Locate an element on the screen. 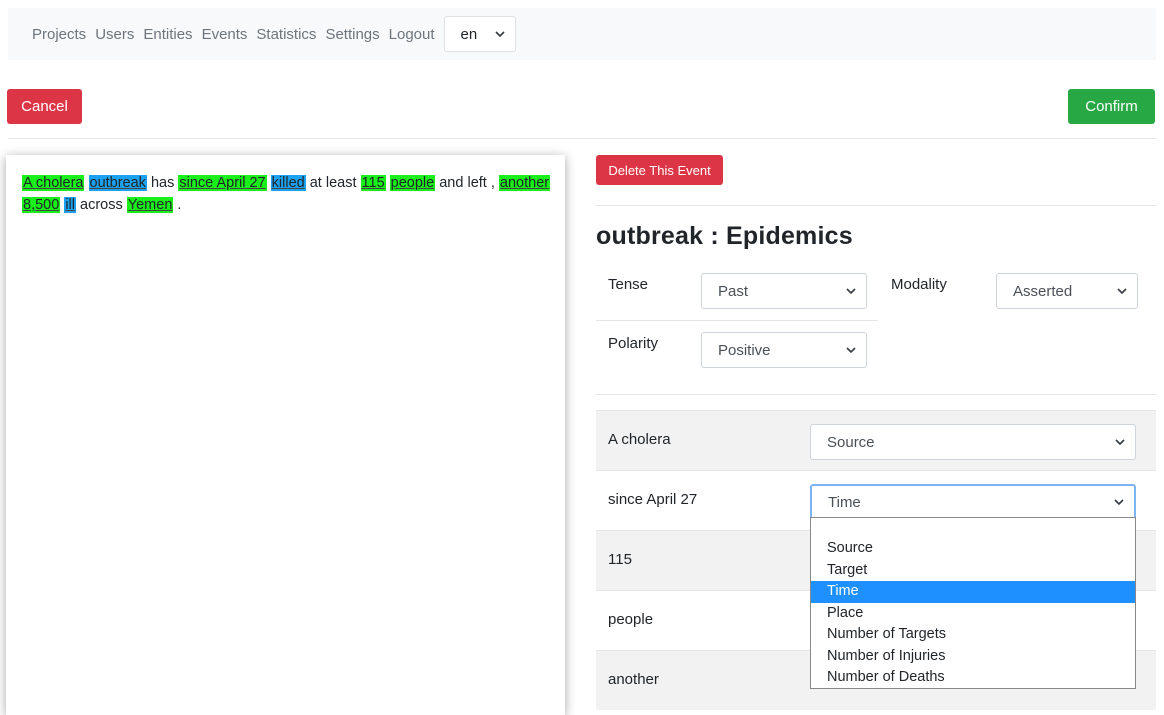 The height and width of the screenshot is (715, 1164). highlighted-token: A cholera is located at coordinates (53, 183).